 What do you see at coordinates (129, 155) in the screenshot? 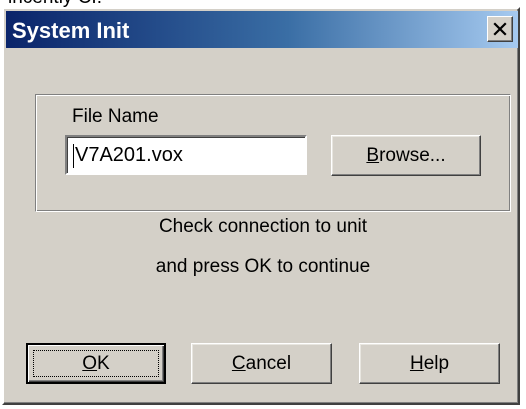
I see `file-name-value: V7A201.vox` at bounding box center [129, 155].